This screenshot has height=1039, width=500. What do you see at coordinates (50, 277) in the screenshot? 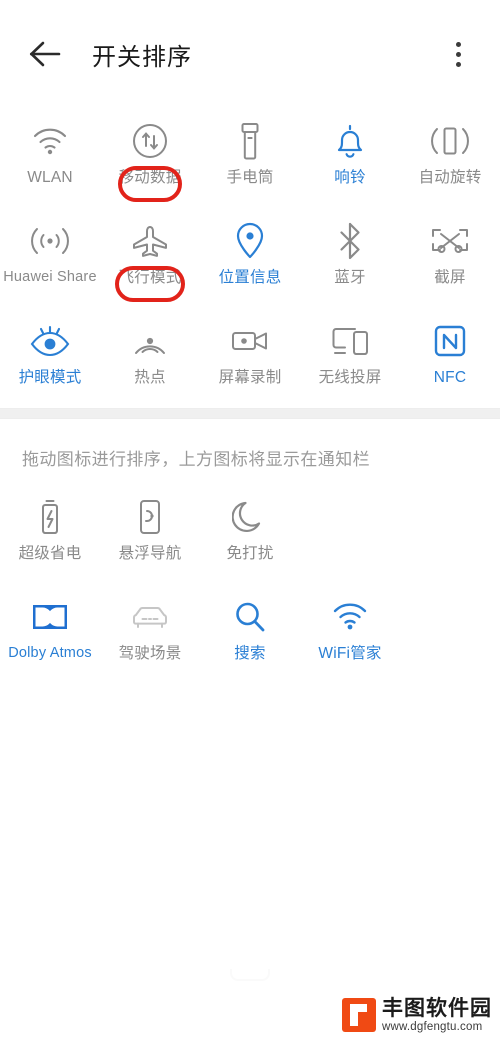
I see `tile-label: Huawei Share` at bounding box center [50, 277].